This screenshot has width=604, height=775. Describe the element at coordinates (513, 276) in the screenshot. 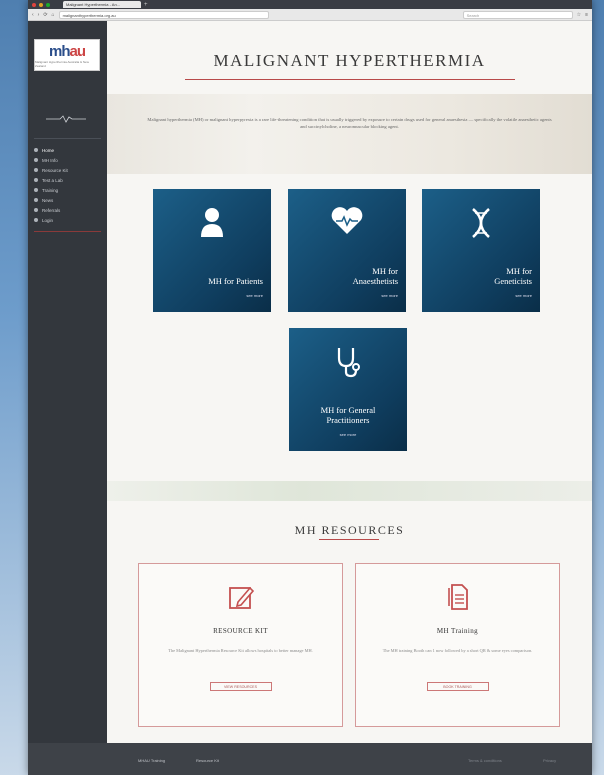

I see `card-label: MH for Geneticists` at that location.